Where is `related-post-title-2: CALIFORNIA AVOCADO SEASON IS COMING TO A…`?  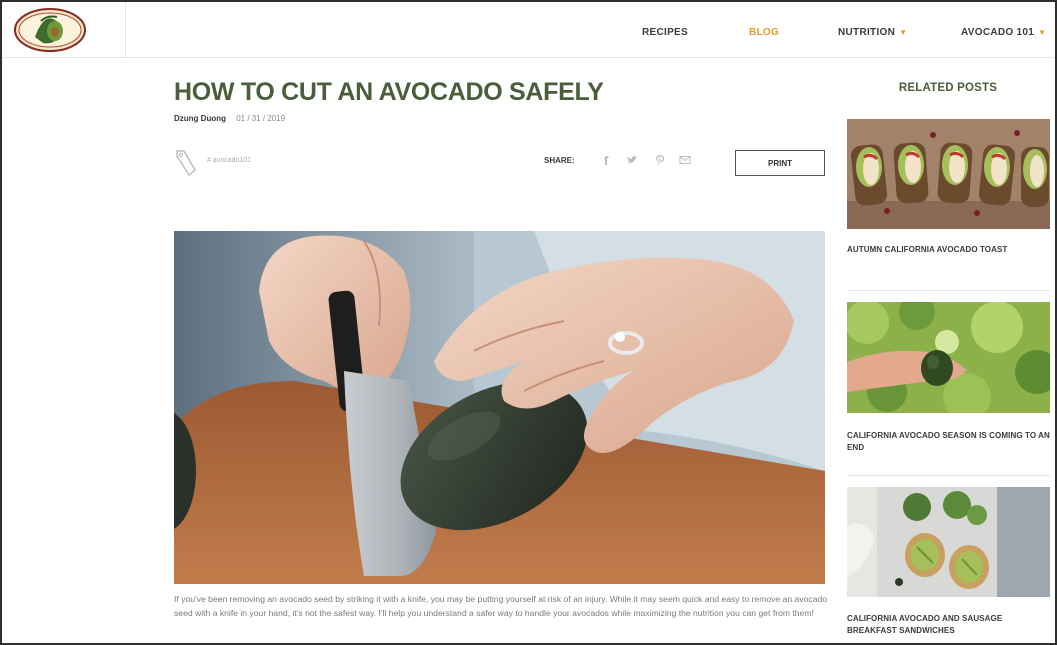 related-post-title-2: CALIFORNIA AVOCADO SEASON IS COMING TO A… is located at coordinates (949, 442).